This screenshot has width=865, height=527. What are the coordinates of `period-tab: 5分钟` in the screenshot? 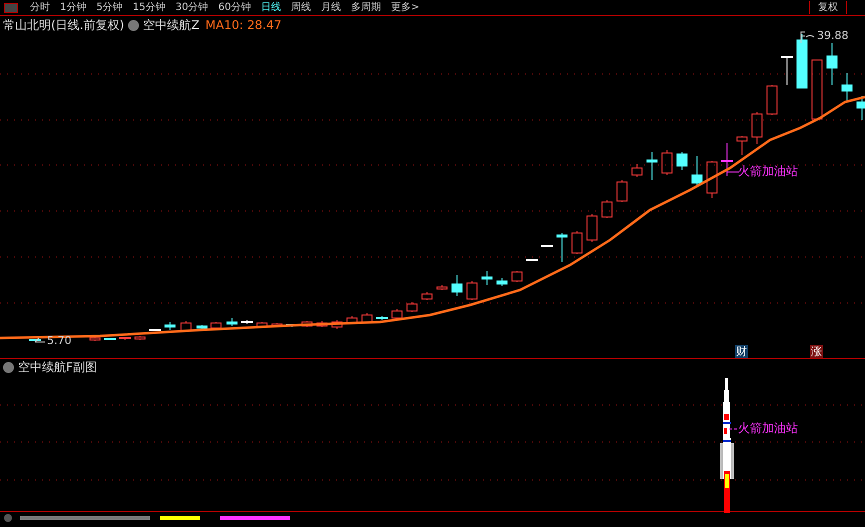 It's located at (109, 7).